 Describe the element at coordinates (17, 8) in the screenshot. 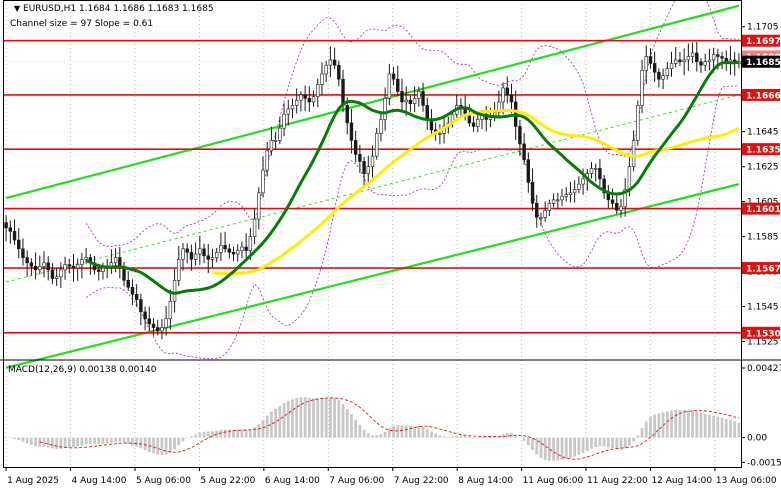

I see `chart-menu-icon: ▼` at that location.